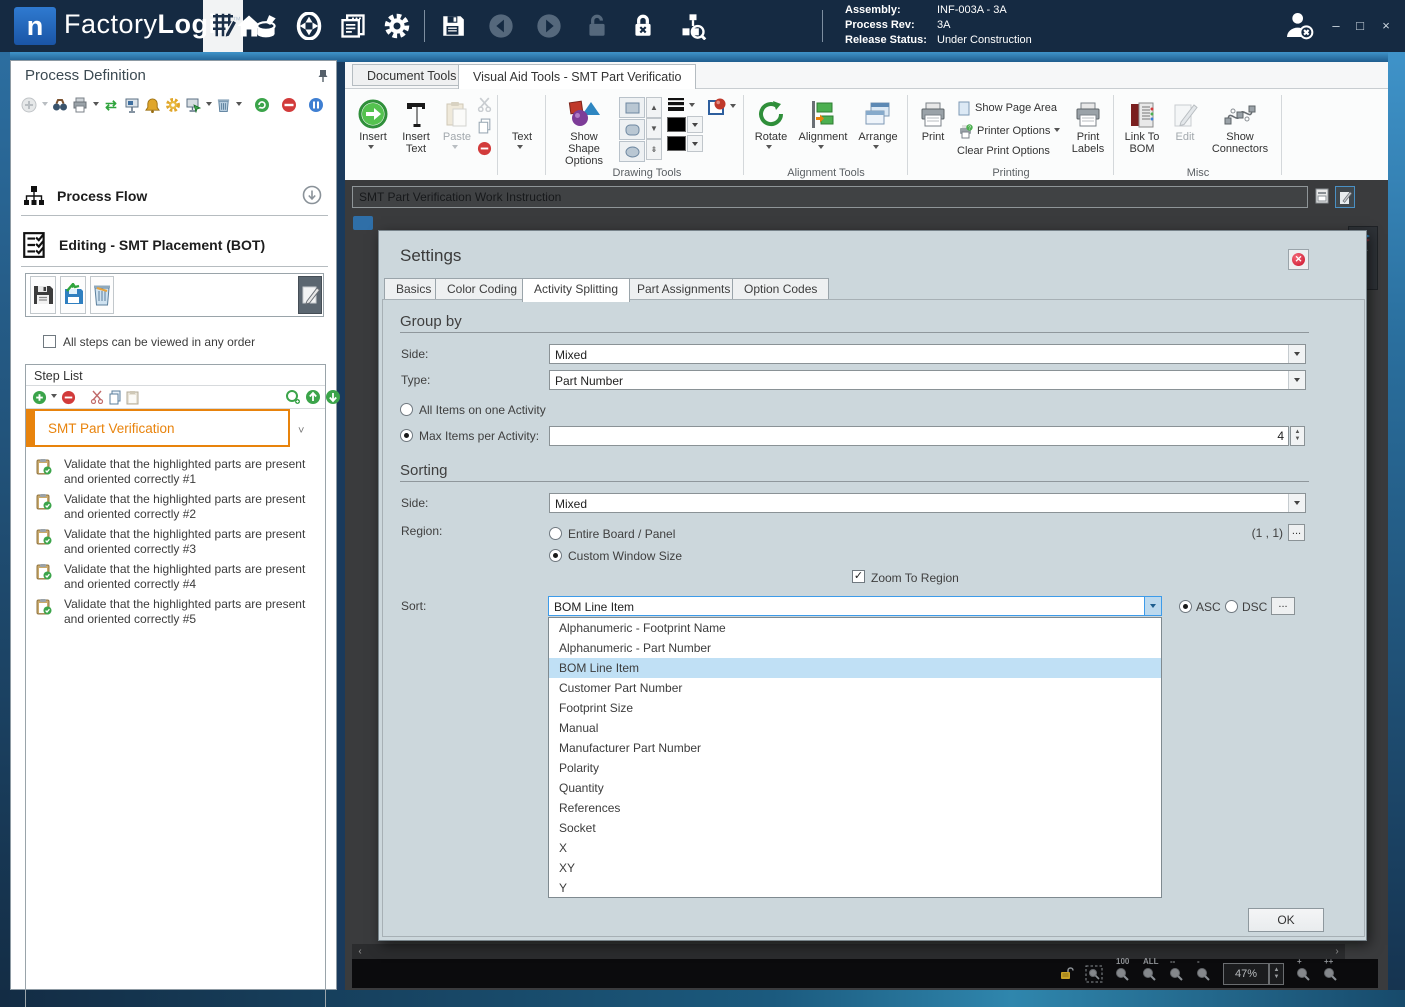  I want to click on sort-option: Manufacturer Part Number, so click(855, 748).